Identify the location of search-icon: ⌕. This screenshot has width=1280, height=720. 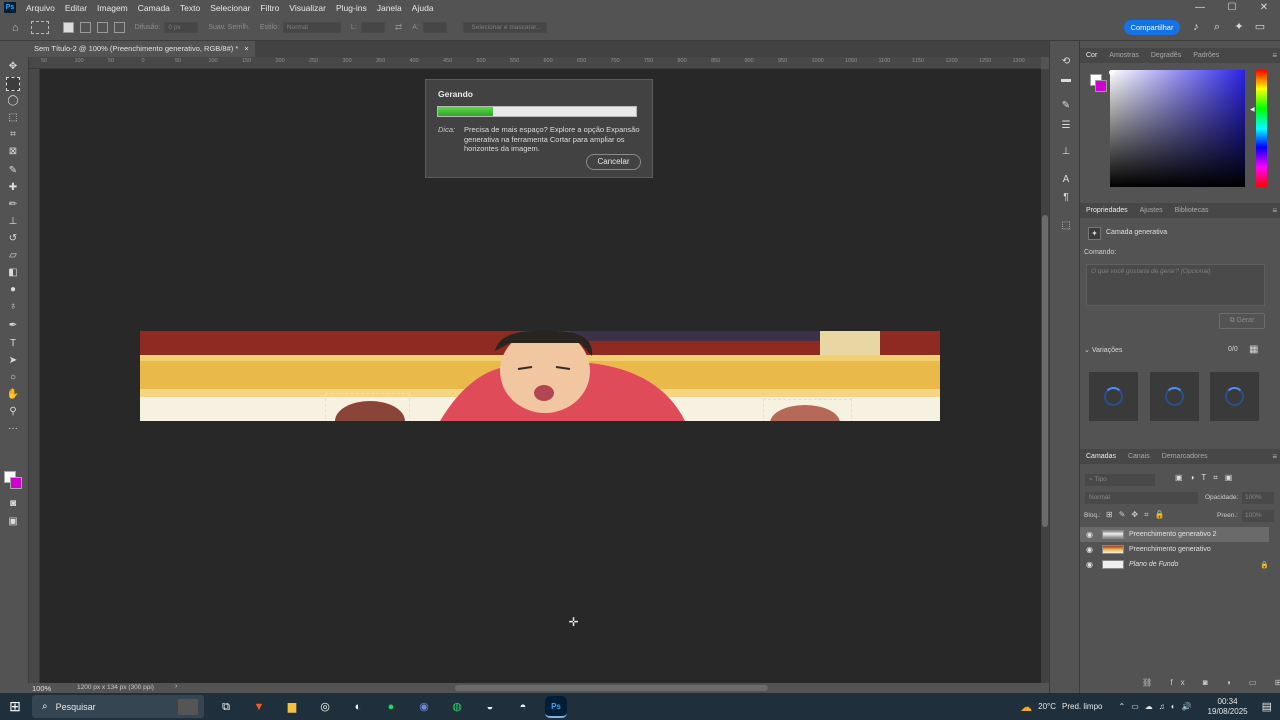
(1217, 27).